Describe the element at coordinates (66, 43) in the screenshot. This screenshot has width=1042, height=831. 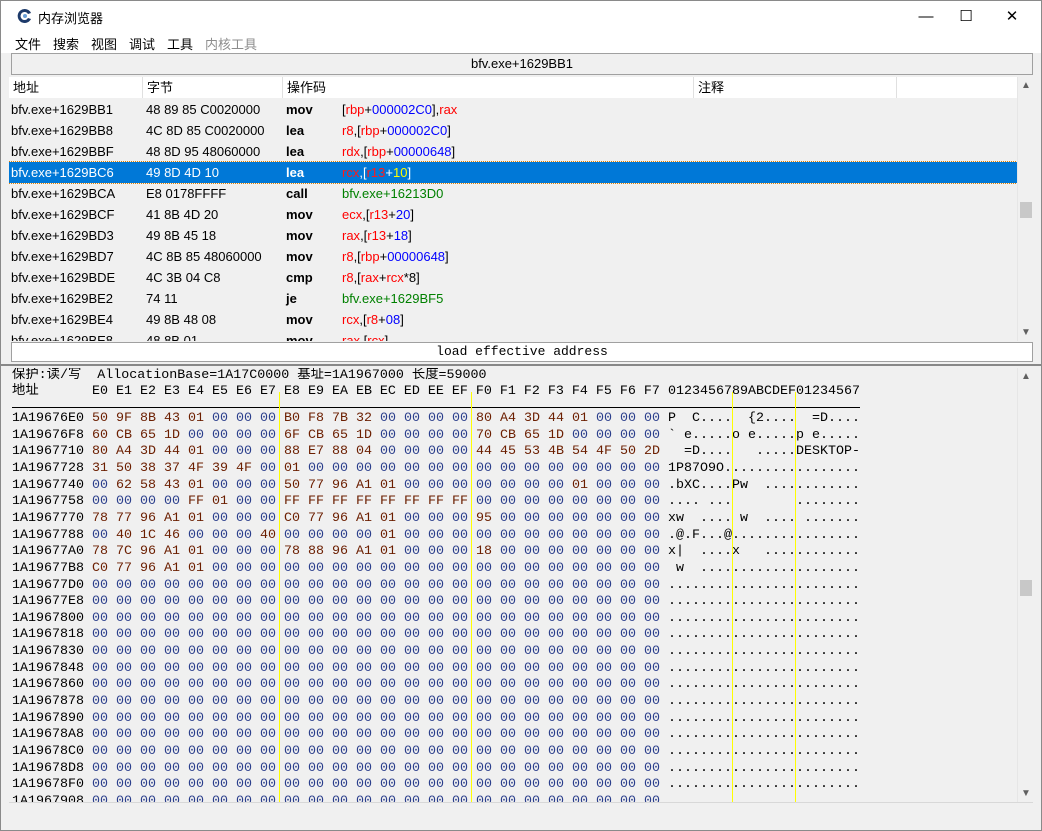
I see `menu-search: 搜索` at that location.